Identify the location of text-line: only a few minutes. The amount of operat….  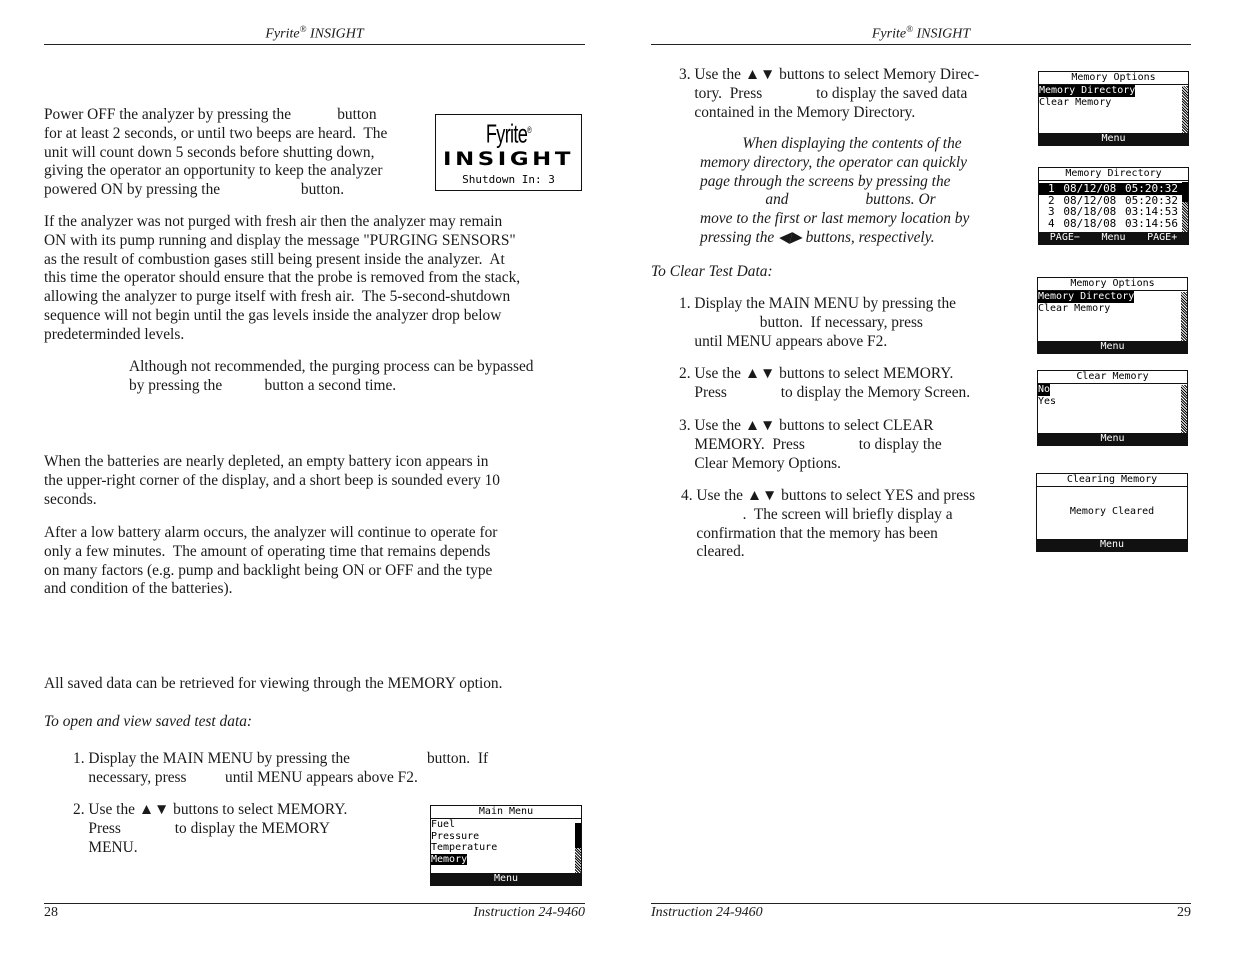
(267, 551).